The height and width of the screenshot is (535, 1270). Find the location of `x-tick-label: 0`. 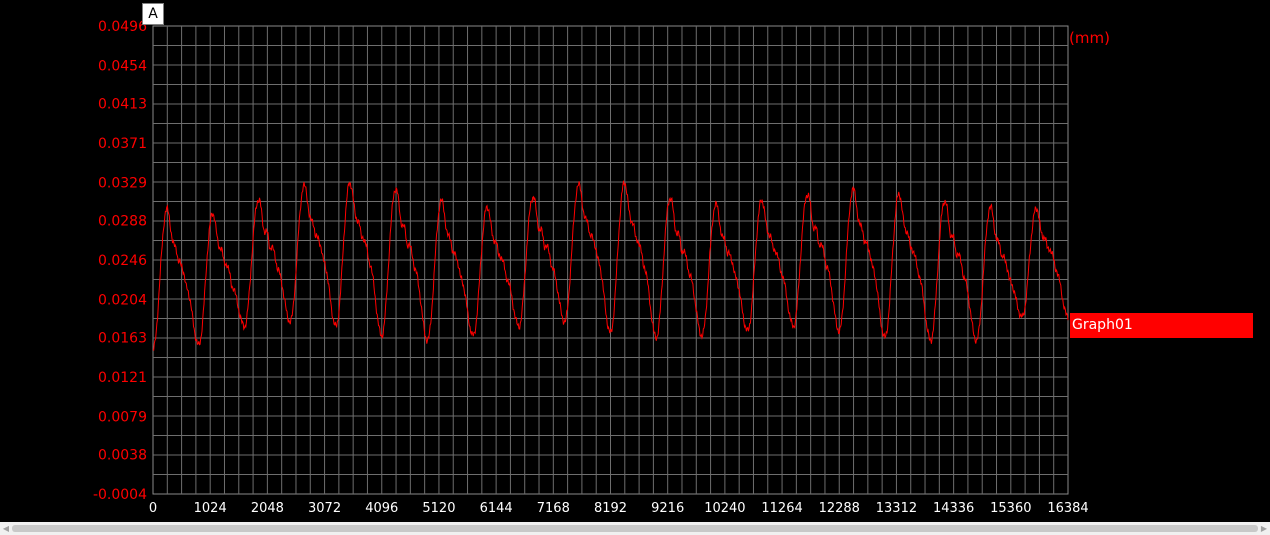

x-tick-label: 0 is located at coordinates (153, 508).